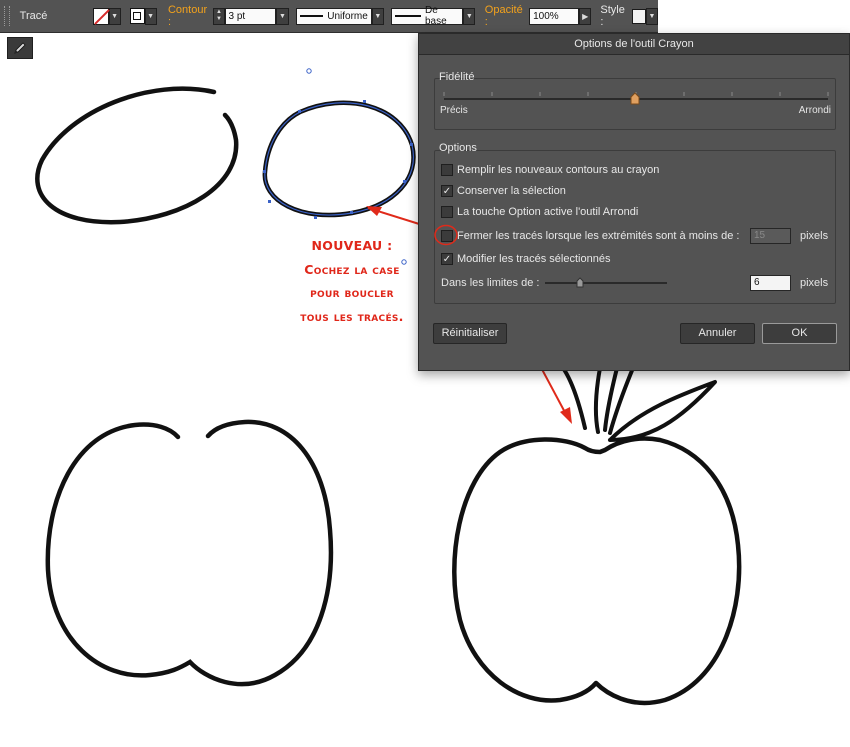 The image size is (850, 747). Describe the element at coordinates (717, 333) in the screenshot. I see `cancel-button: Annuler` at that location.